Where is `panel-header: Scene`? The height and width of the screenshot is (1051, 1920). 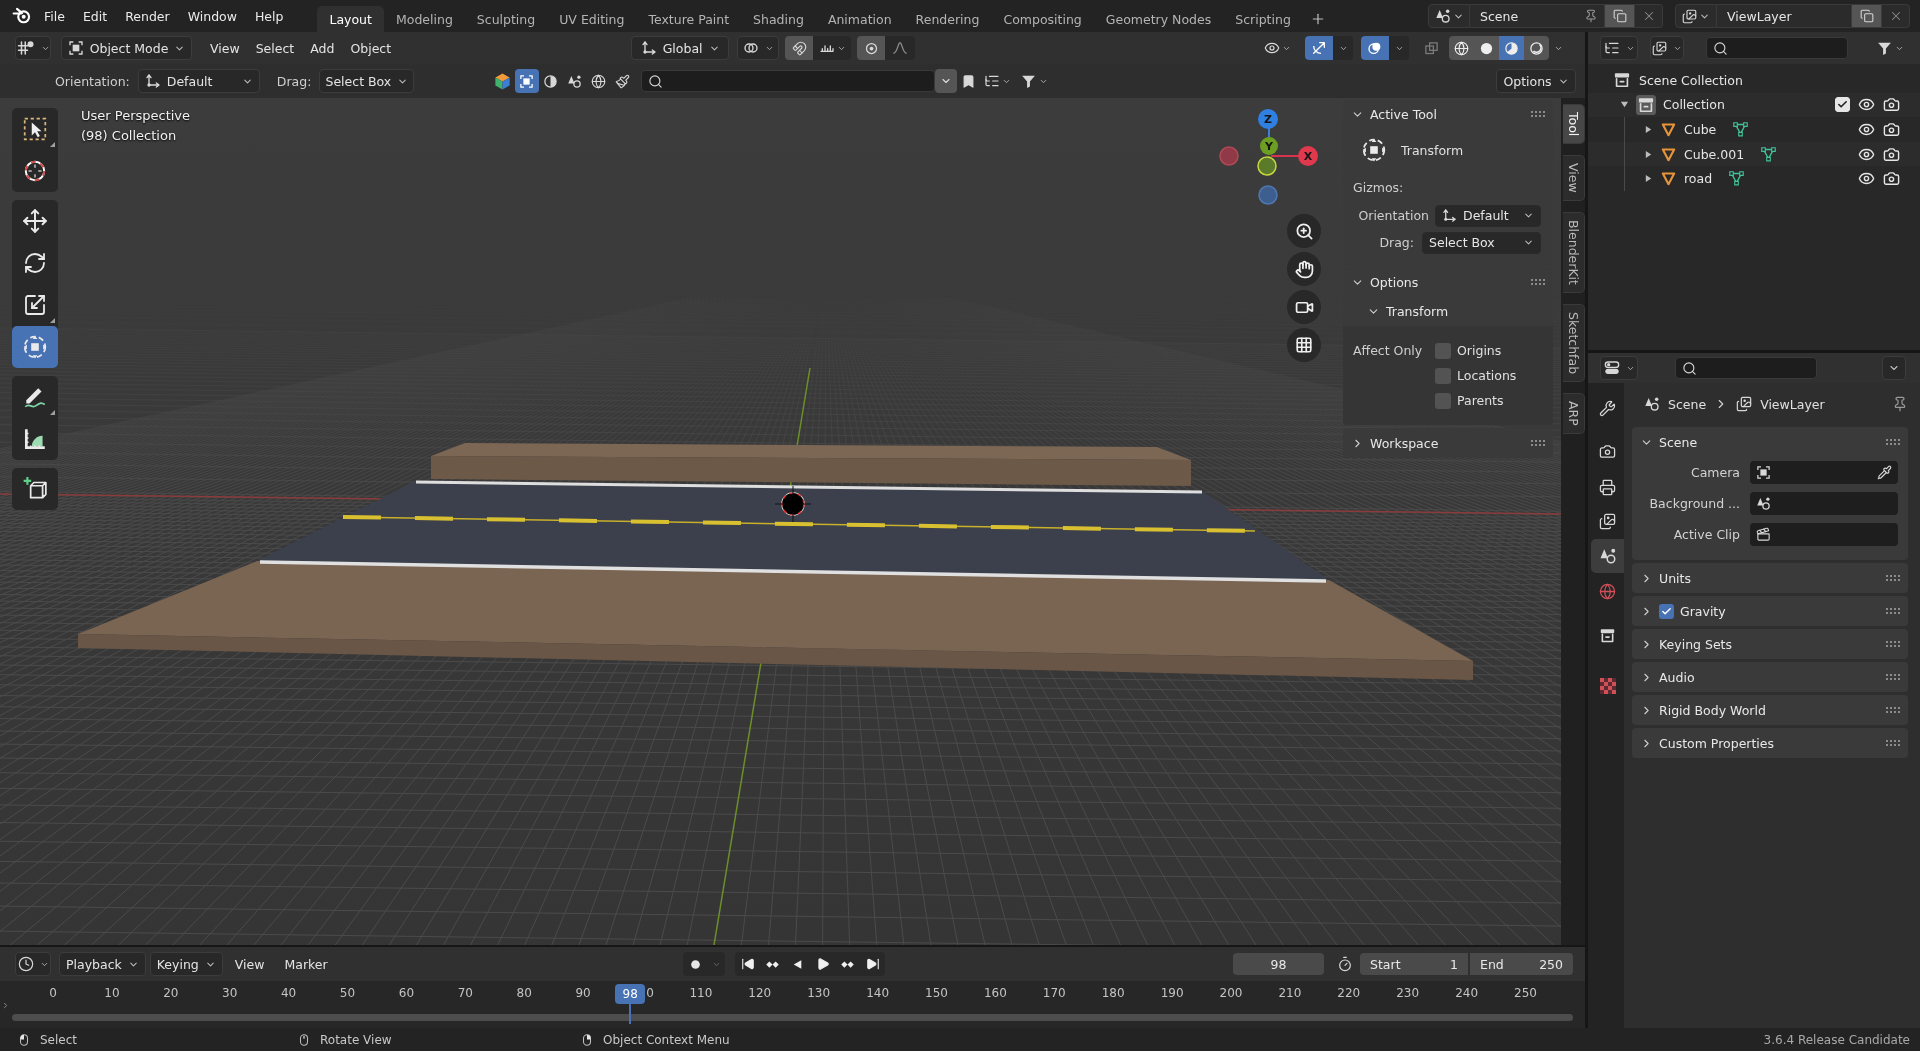
panel-header: Scene is located at coordinates (1770, 442).